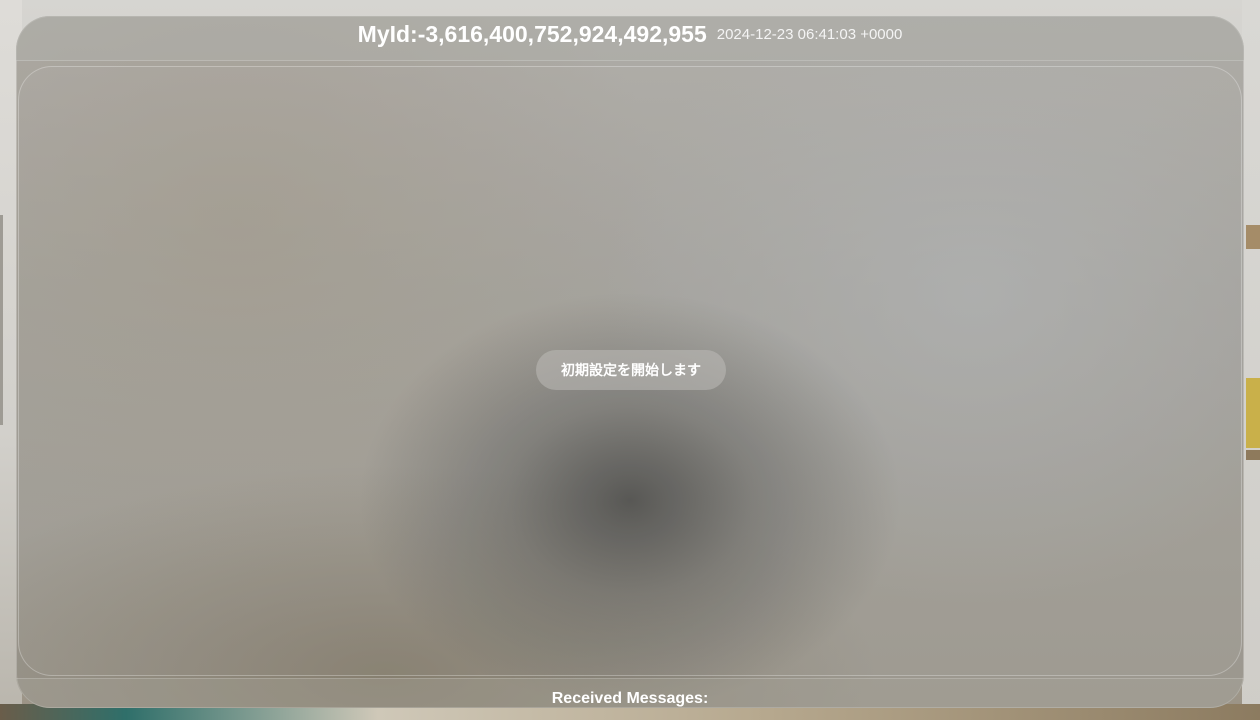  Describe the element at coordinates (630, 698) in the screenshot. I see `received-messages-label: Received Messages:` at that location.